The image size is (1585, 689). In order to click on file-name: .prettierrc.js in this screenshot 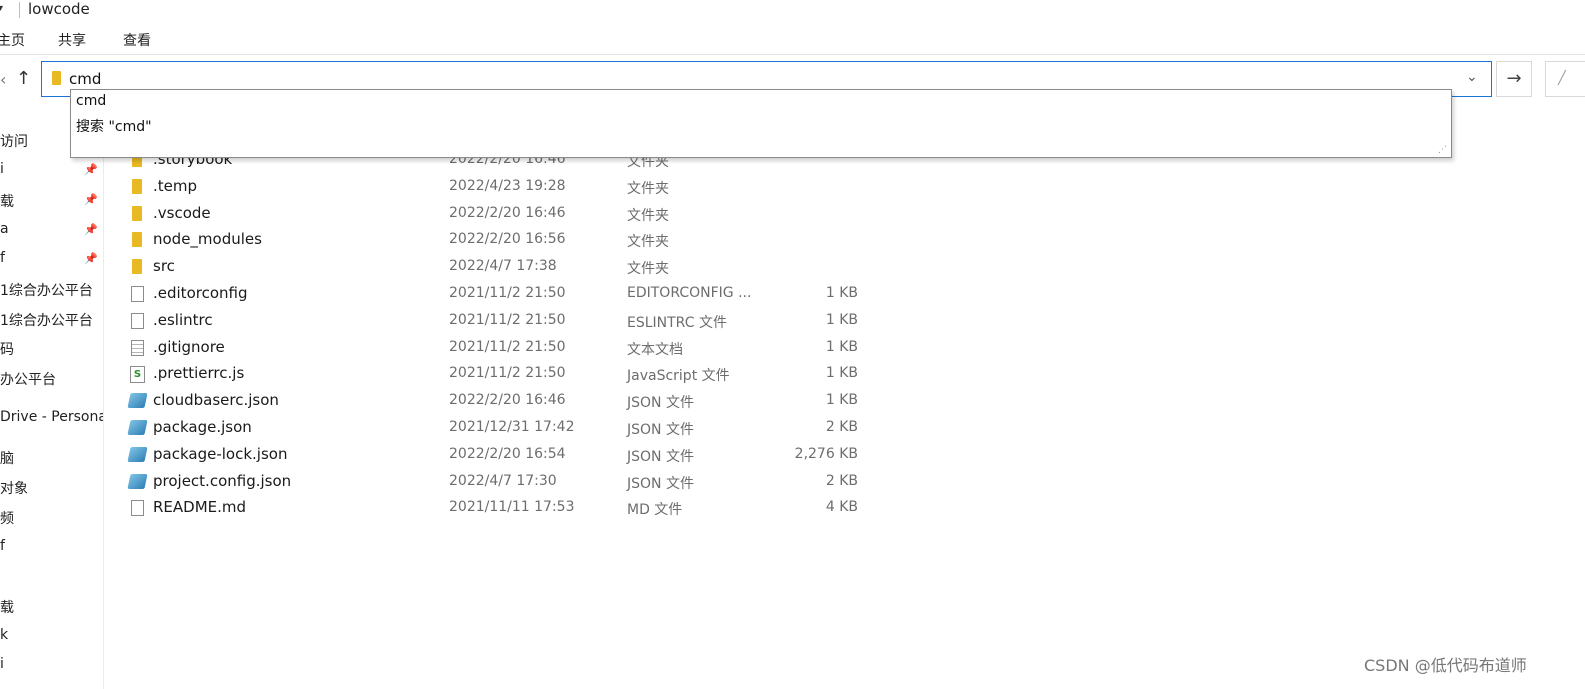, I will do `click(199, 373)`.